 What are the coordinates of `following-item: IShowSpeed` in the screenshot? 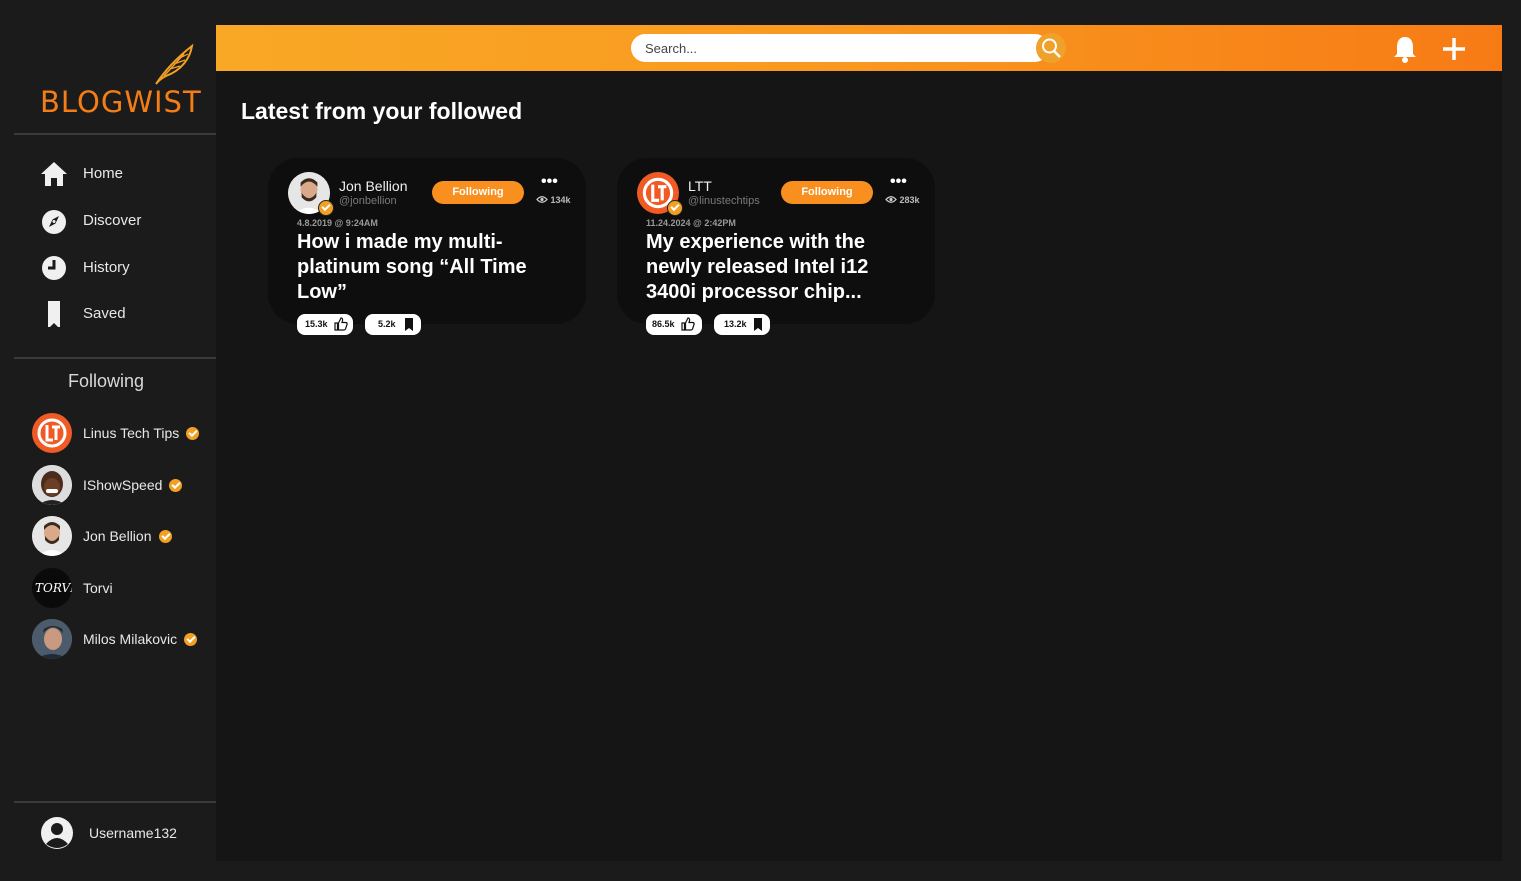 It's located at (124, 486).